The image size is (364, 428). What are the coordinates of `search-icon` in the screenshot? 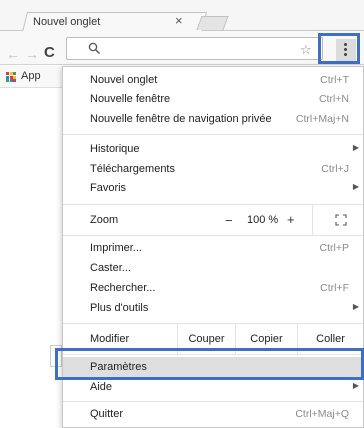 It's located at (94, 48).